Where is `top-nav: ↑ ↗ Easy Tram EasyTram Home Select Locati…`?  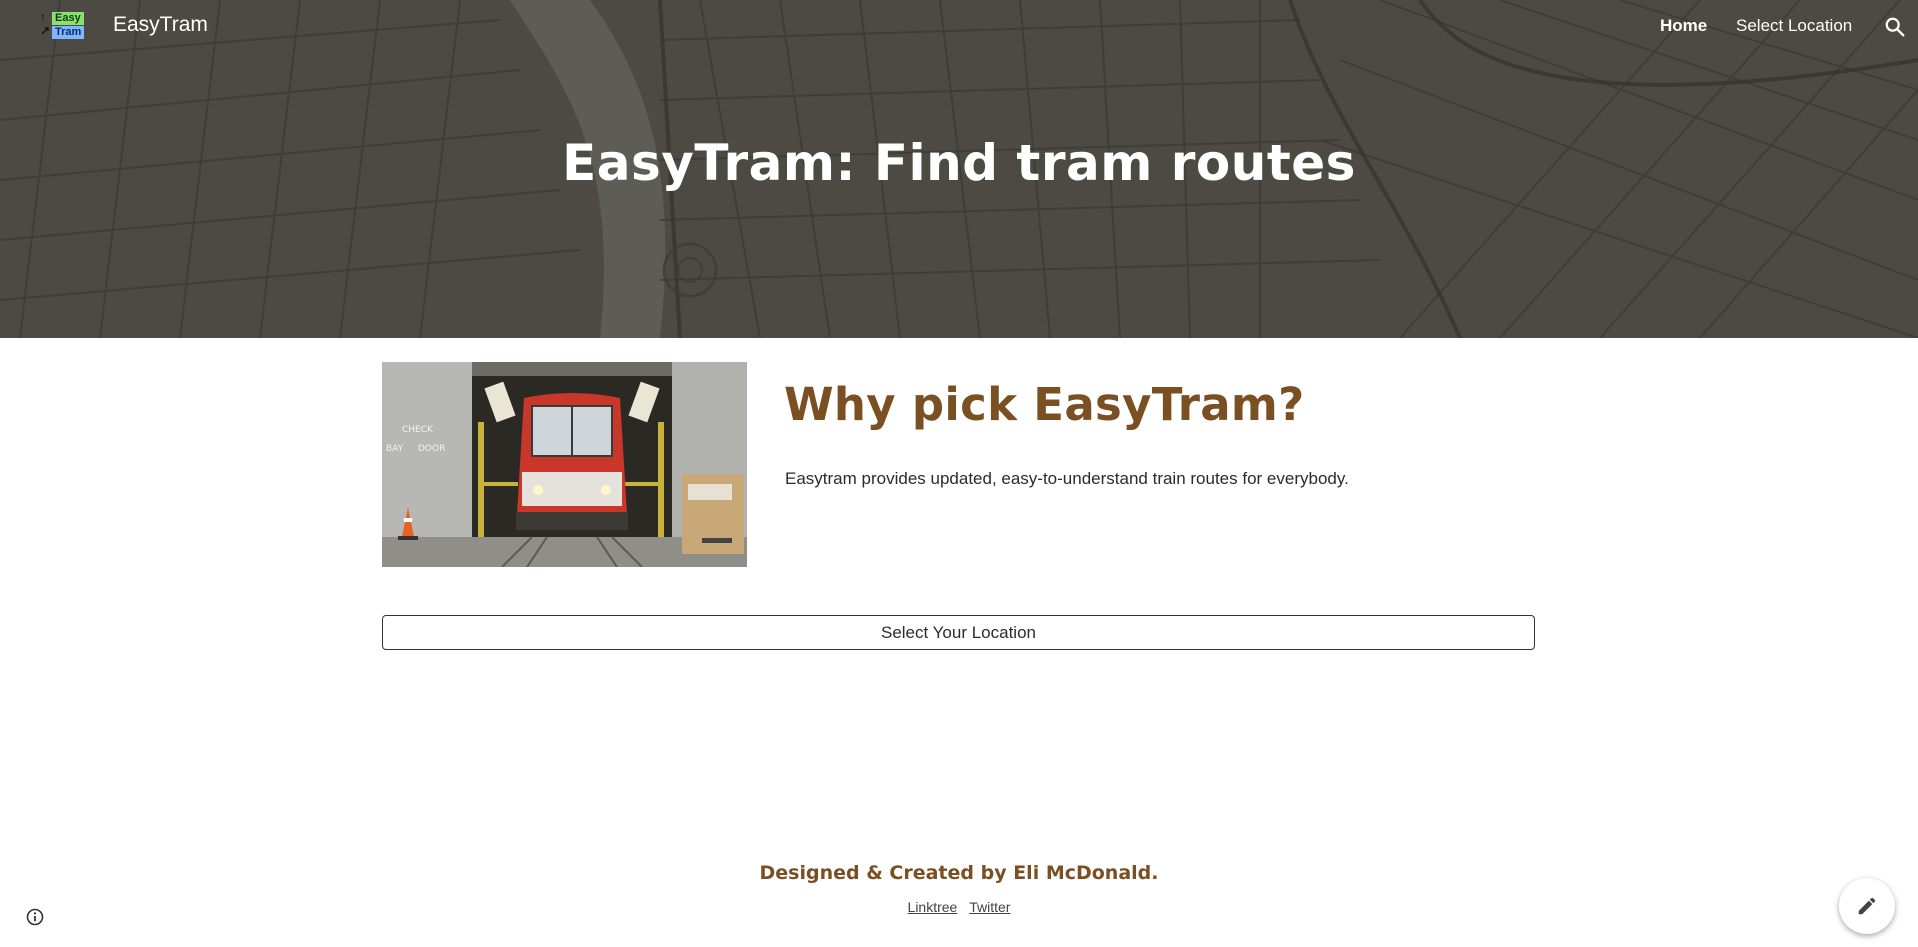
top-nav: ↑ ↗ Easy Tram EasyTram Home Select Locati… is located at coordinates (959, 26).